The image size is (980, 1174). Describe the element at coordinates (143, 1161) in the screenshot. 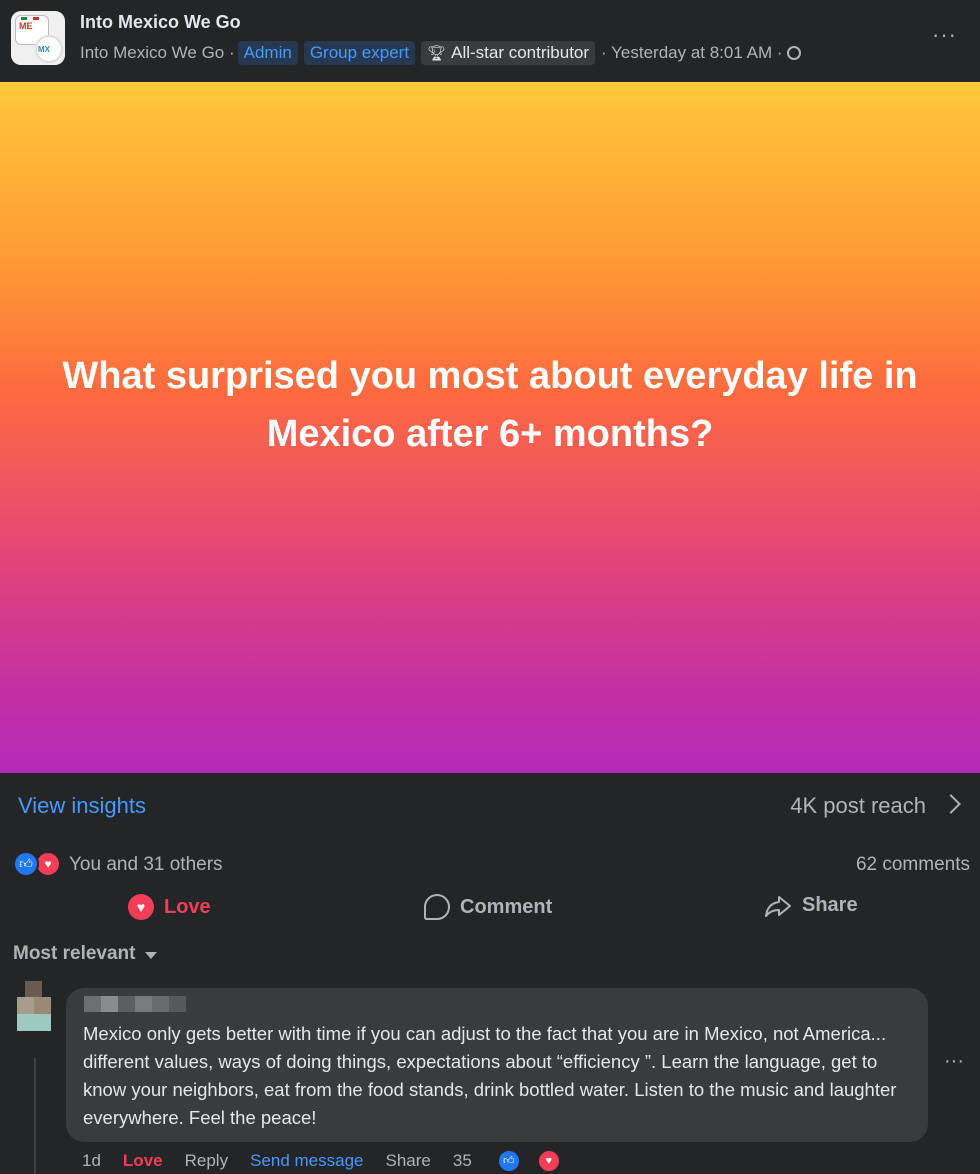

I see `comment-love-button: Love` at that location.